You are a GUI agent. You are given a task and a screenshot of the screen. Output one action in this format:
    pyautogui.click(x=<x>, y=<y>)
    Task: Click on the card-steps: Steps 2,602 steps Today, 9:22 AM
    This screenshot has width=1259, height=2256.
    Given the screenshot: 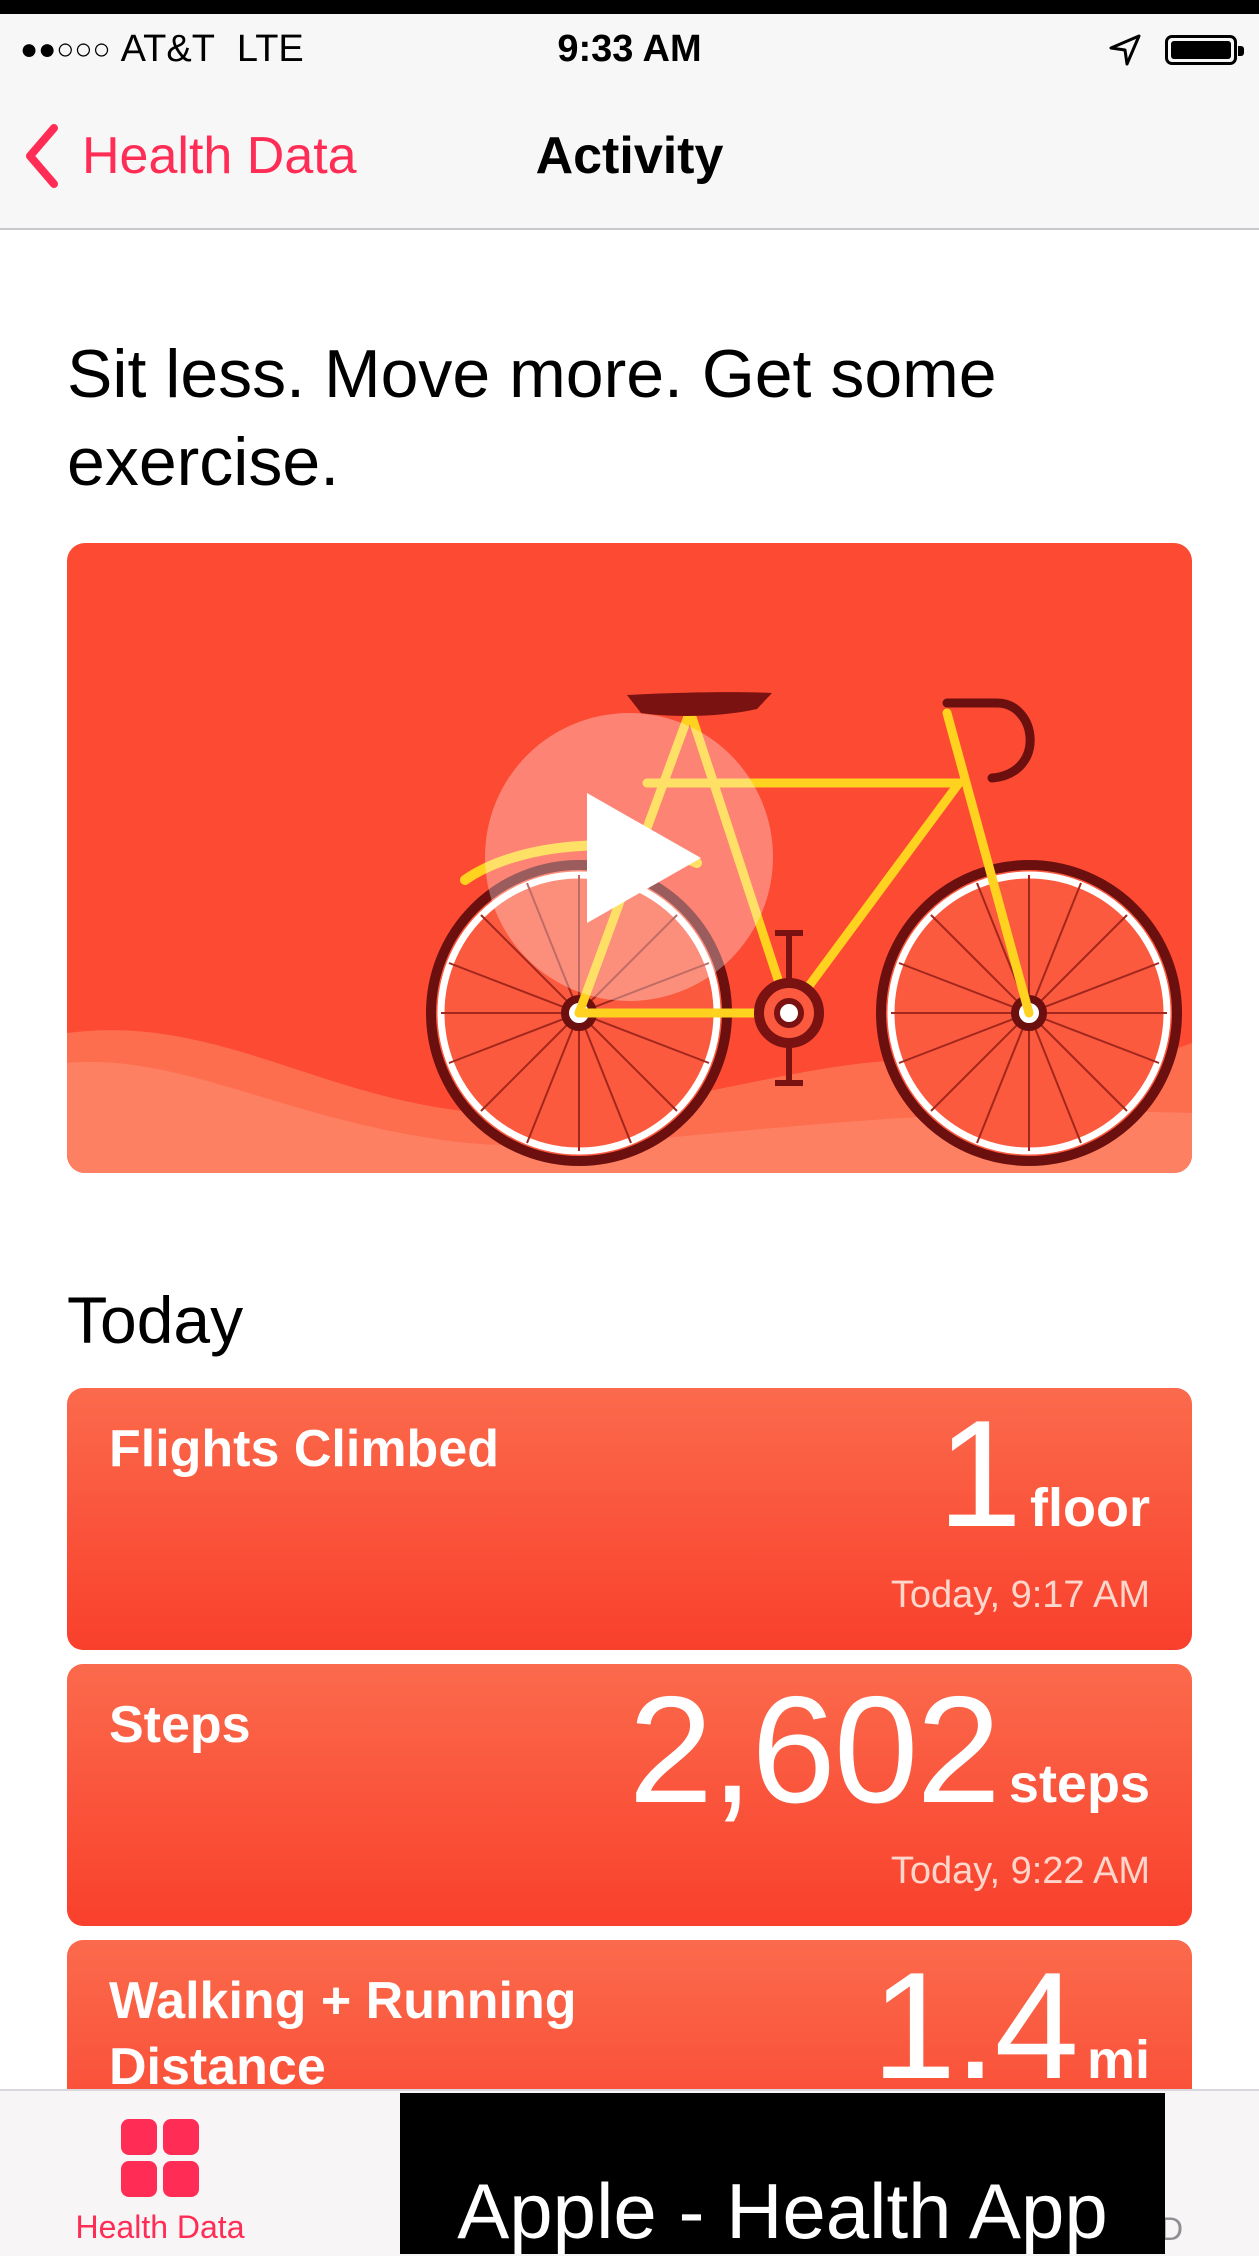 What is the action you would take?
    pyautogui.click(x=629, y=1795)
    